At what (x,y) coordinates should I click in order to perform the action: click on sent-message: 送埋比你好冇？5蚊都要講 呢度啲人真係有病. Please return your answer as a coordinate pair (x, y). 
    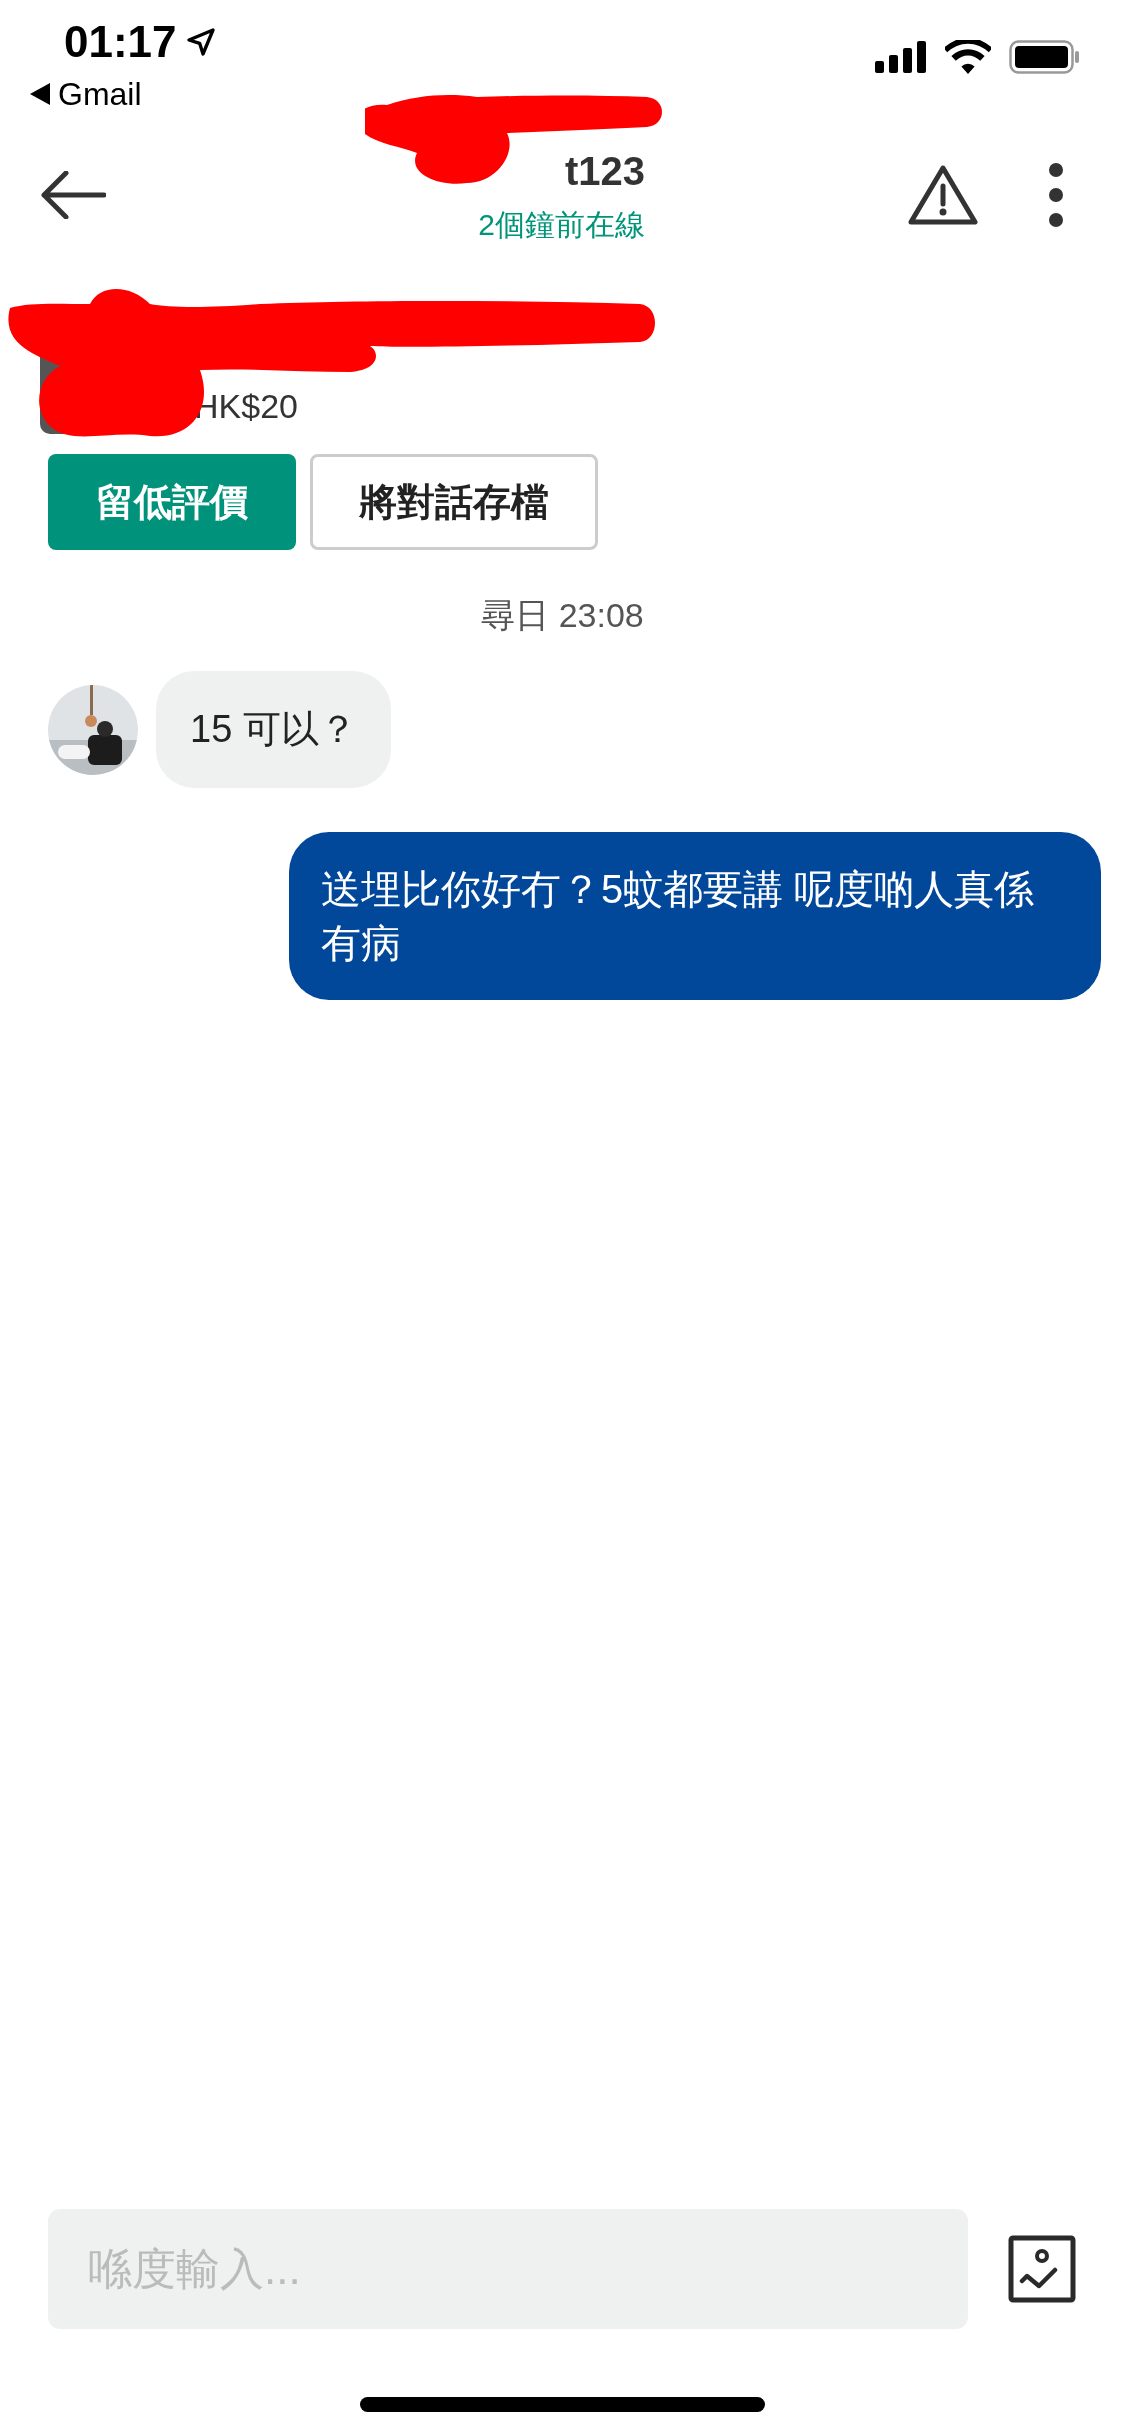
    Looking at the image, I should click on (695, 916).